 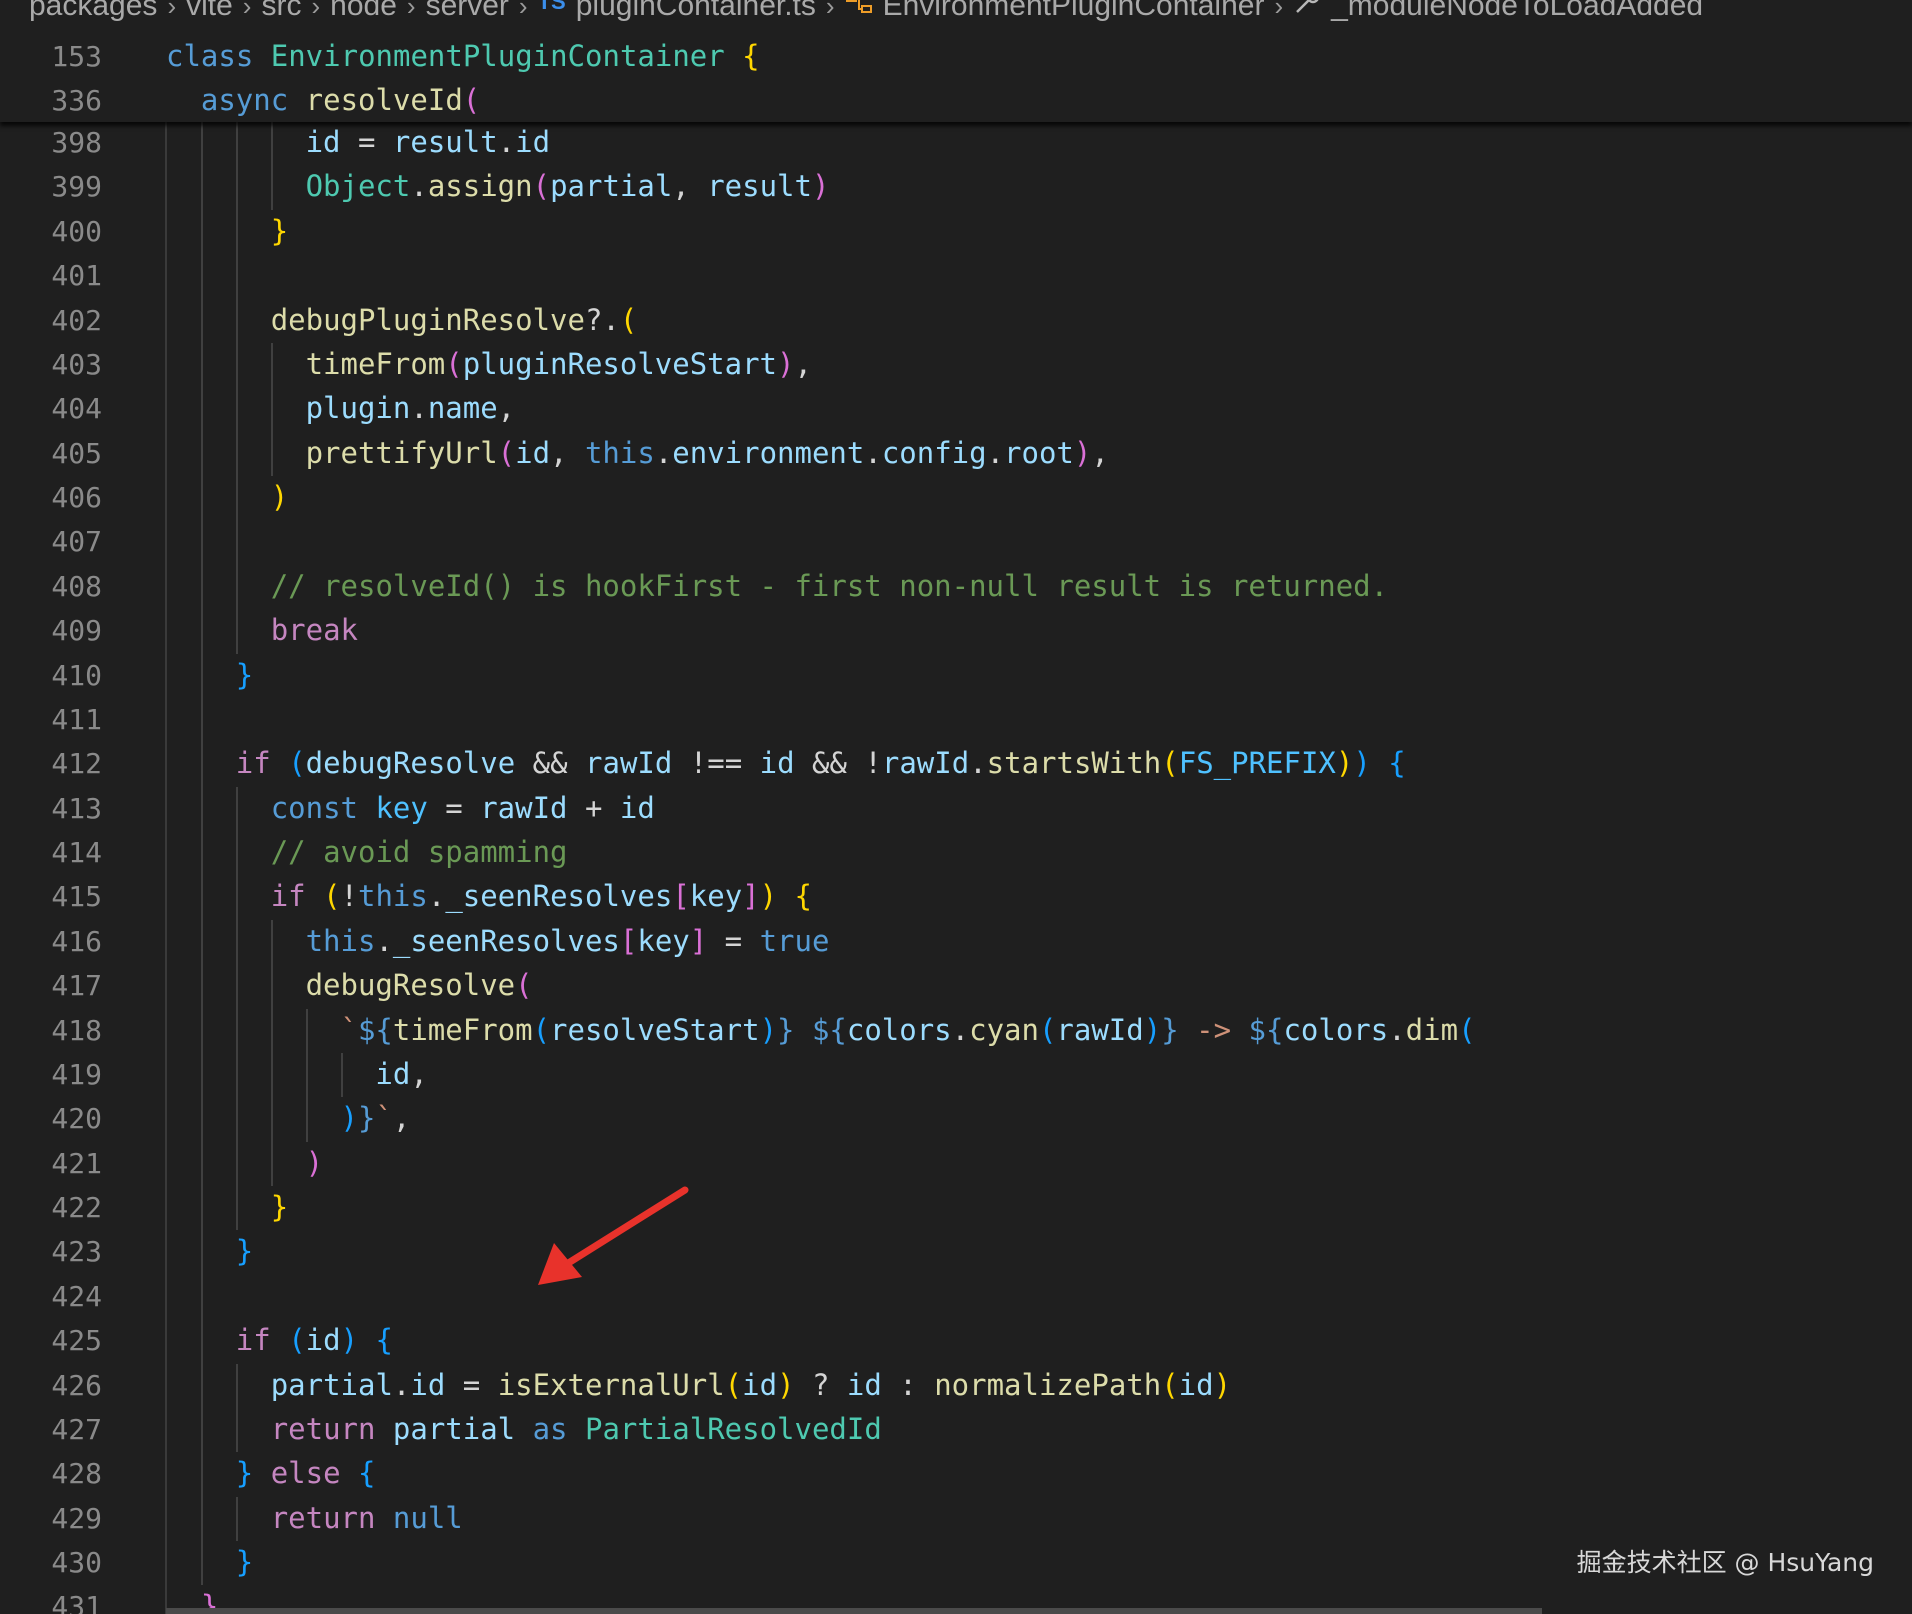 What do you see at coordinates (93, 10) in the screenshot?
I see `breadcrumb-item-packages: packages` at bounding box center [93, 10].